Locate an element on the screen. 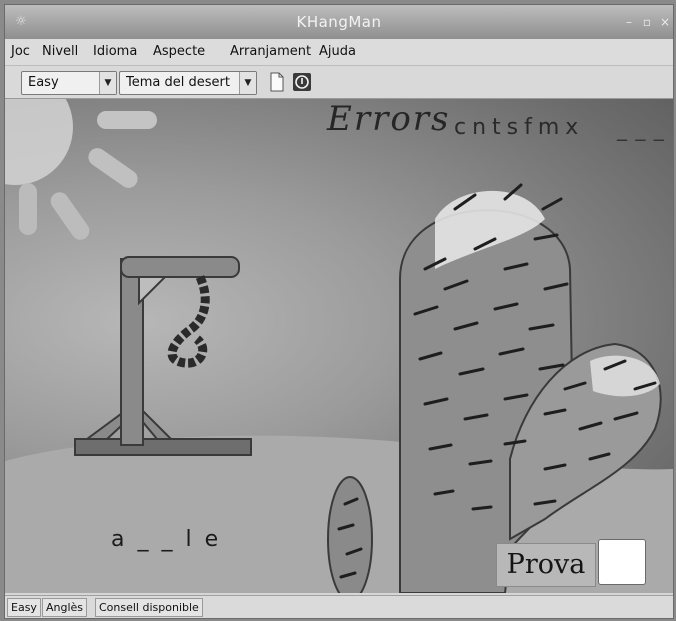 This screenshot has width=676, height=621. minimize-icon: – is located at coordinates (629, 22).